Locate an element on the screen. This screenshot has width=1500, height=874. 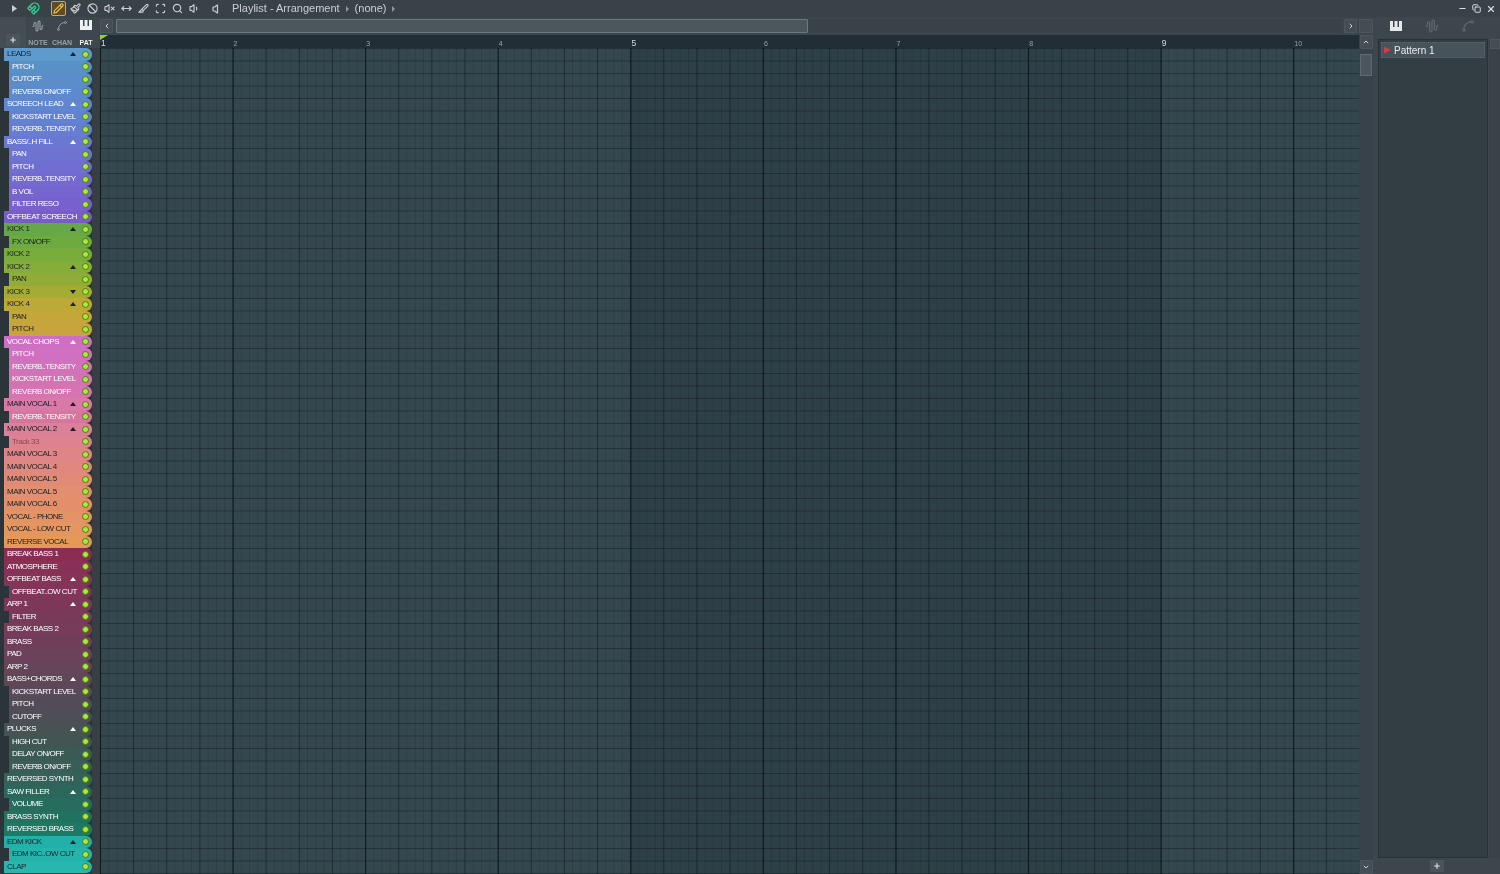
track-header: VOCAL - LOW CUT is located at coordinates (48, 529).